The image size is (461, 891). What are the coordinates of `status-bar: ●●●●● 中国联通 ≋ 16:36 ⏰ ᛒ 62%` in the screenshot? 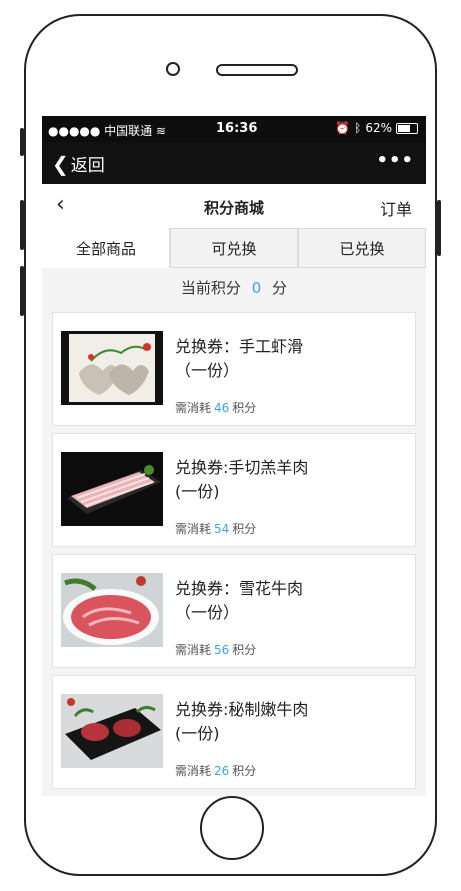 It's located at (234, 129).